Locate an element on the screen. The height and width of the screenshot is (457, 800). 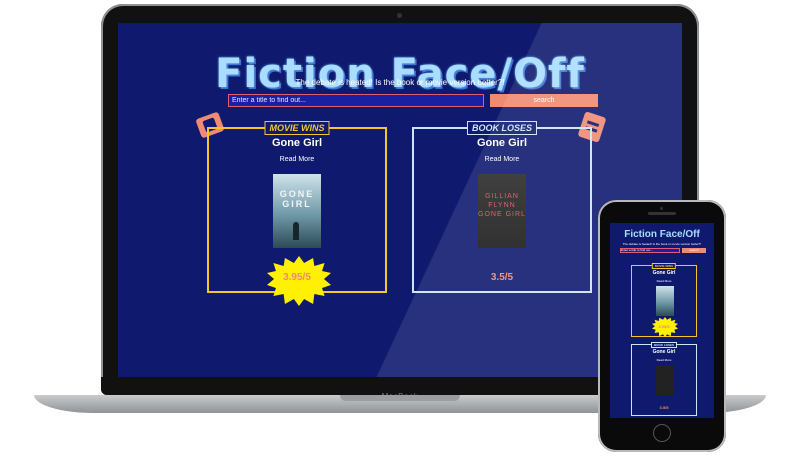
mobile-movie-poster is located at coordinates (665, 301).